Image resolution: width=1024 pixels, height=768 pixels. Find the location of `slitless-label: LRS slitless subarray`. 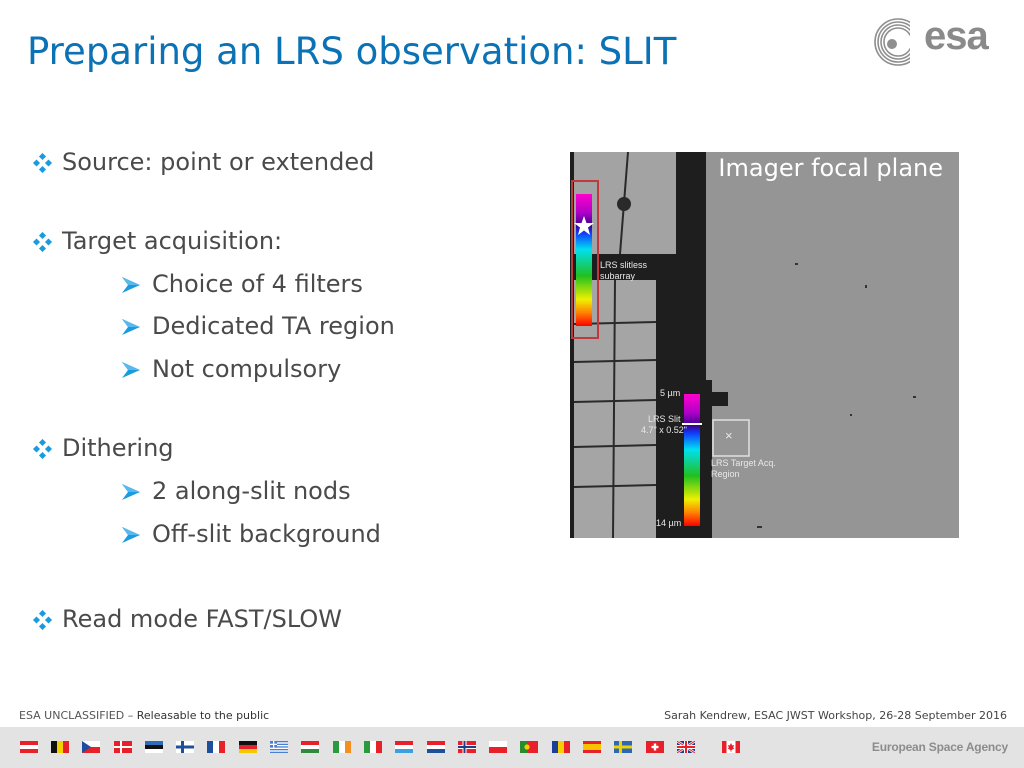

slitless-label: LRS slitless subarray is located at coordinates (623, 271).